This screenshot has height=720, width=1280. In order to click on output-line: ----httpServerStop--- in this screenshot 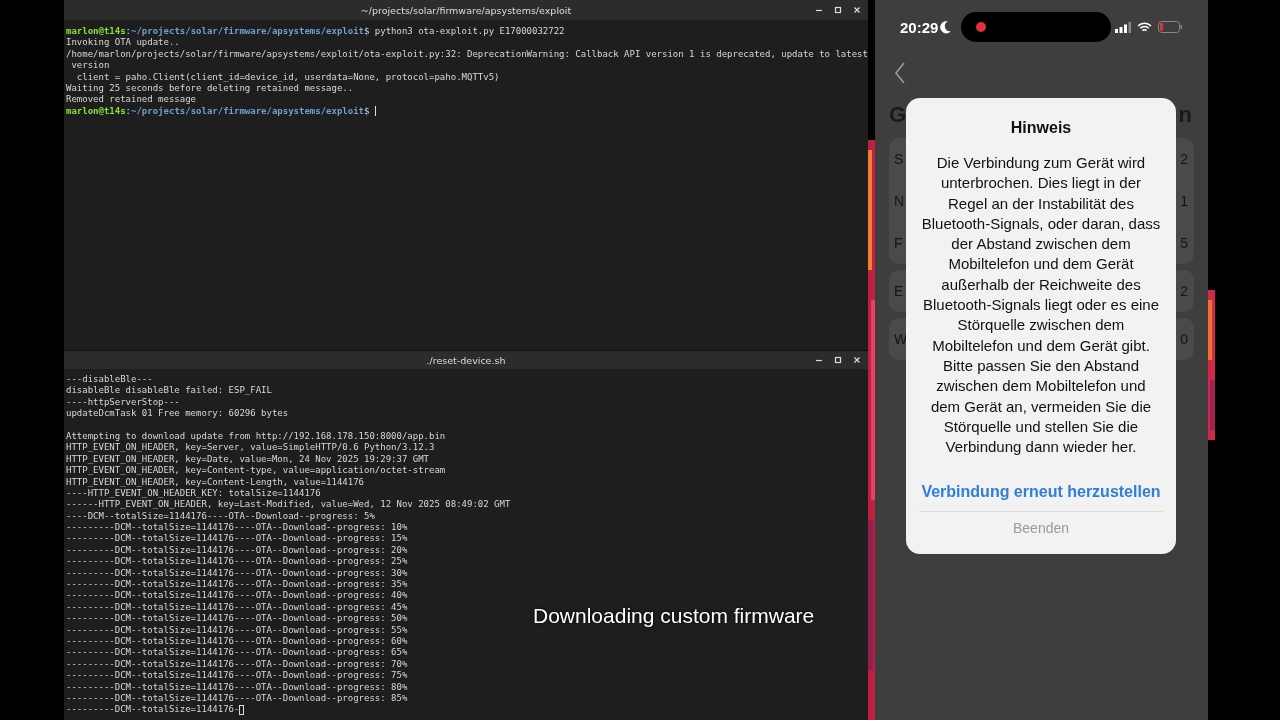, I will do `click(123, 402)`.